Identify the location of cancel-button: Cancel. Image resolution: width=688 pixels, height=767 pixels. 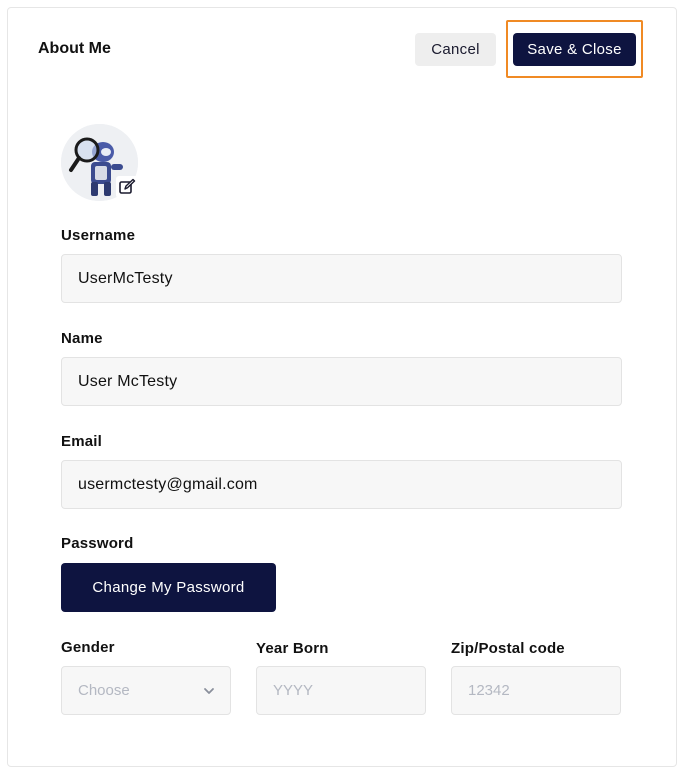
(455, 49).